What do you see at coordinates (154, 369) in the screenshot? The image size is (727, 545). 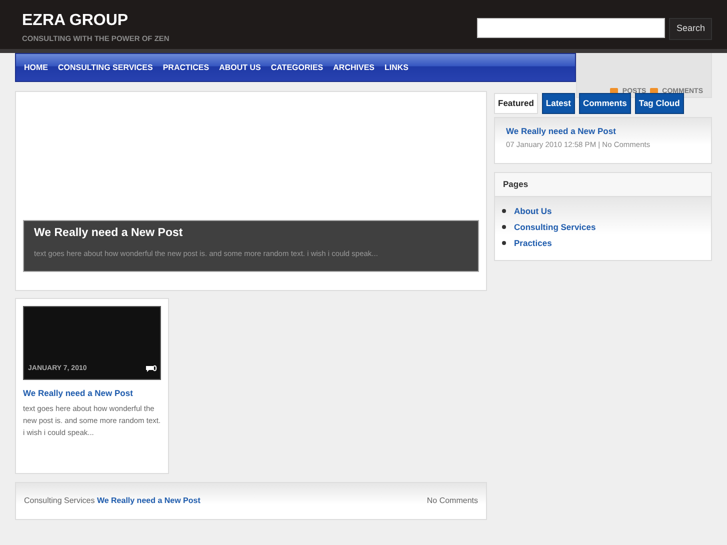 I see `comment-count: 0` at bounding box center [154, 369].